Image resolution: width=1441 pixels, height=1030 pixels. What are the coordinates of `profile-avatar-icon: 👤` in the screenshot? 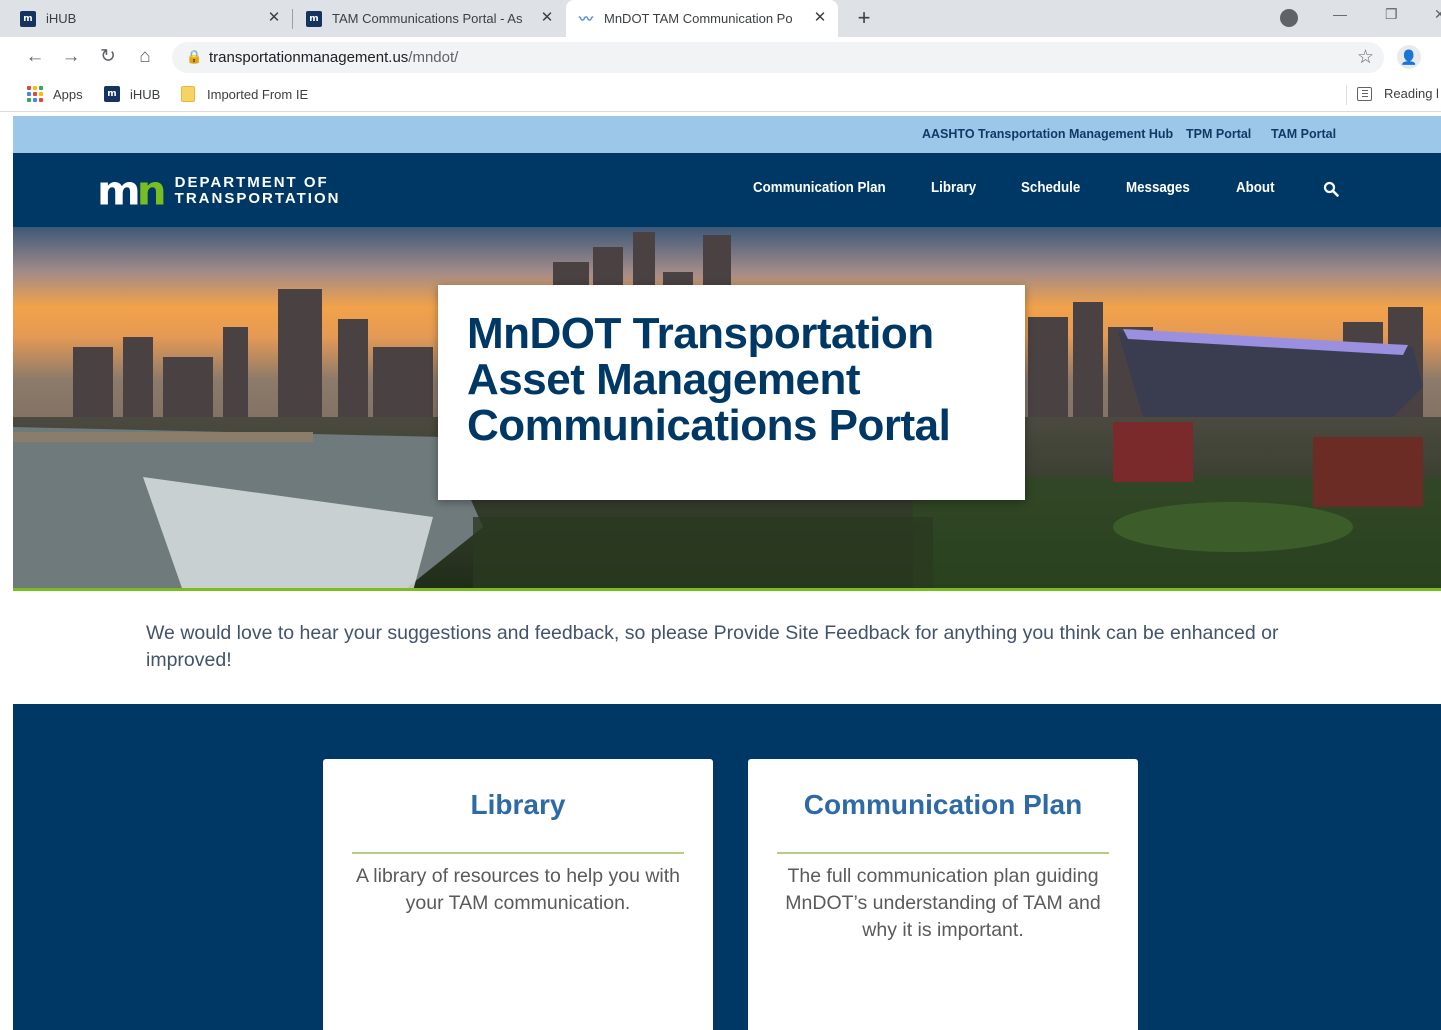 It's located at (1409, 57).